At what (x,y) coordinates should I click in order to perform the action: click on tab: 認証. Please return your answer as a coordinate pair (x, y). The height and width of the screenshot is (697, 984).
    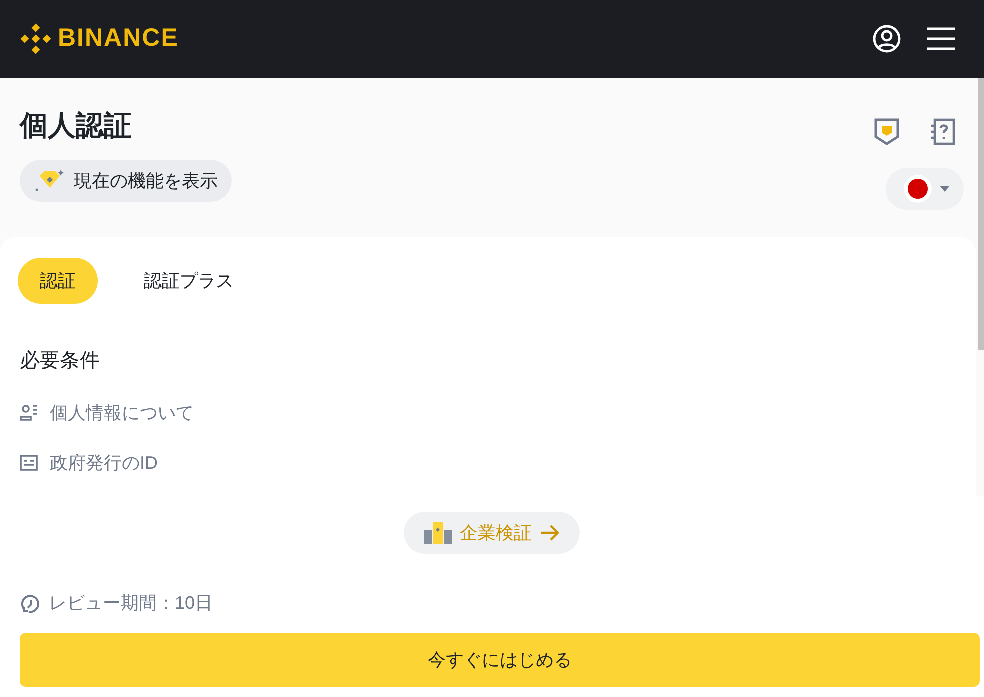
    Looking at the image, I should click on (58, 281).